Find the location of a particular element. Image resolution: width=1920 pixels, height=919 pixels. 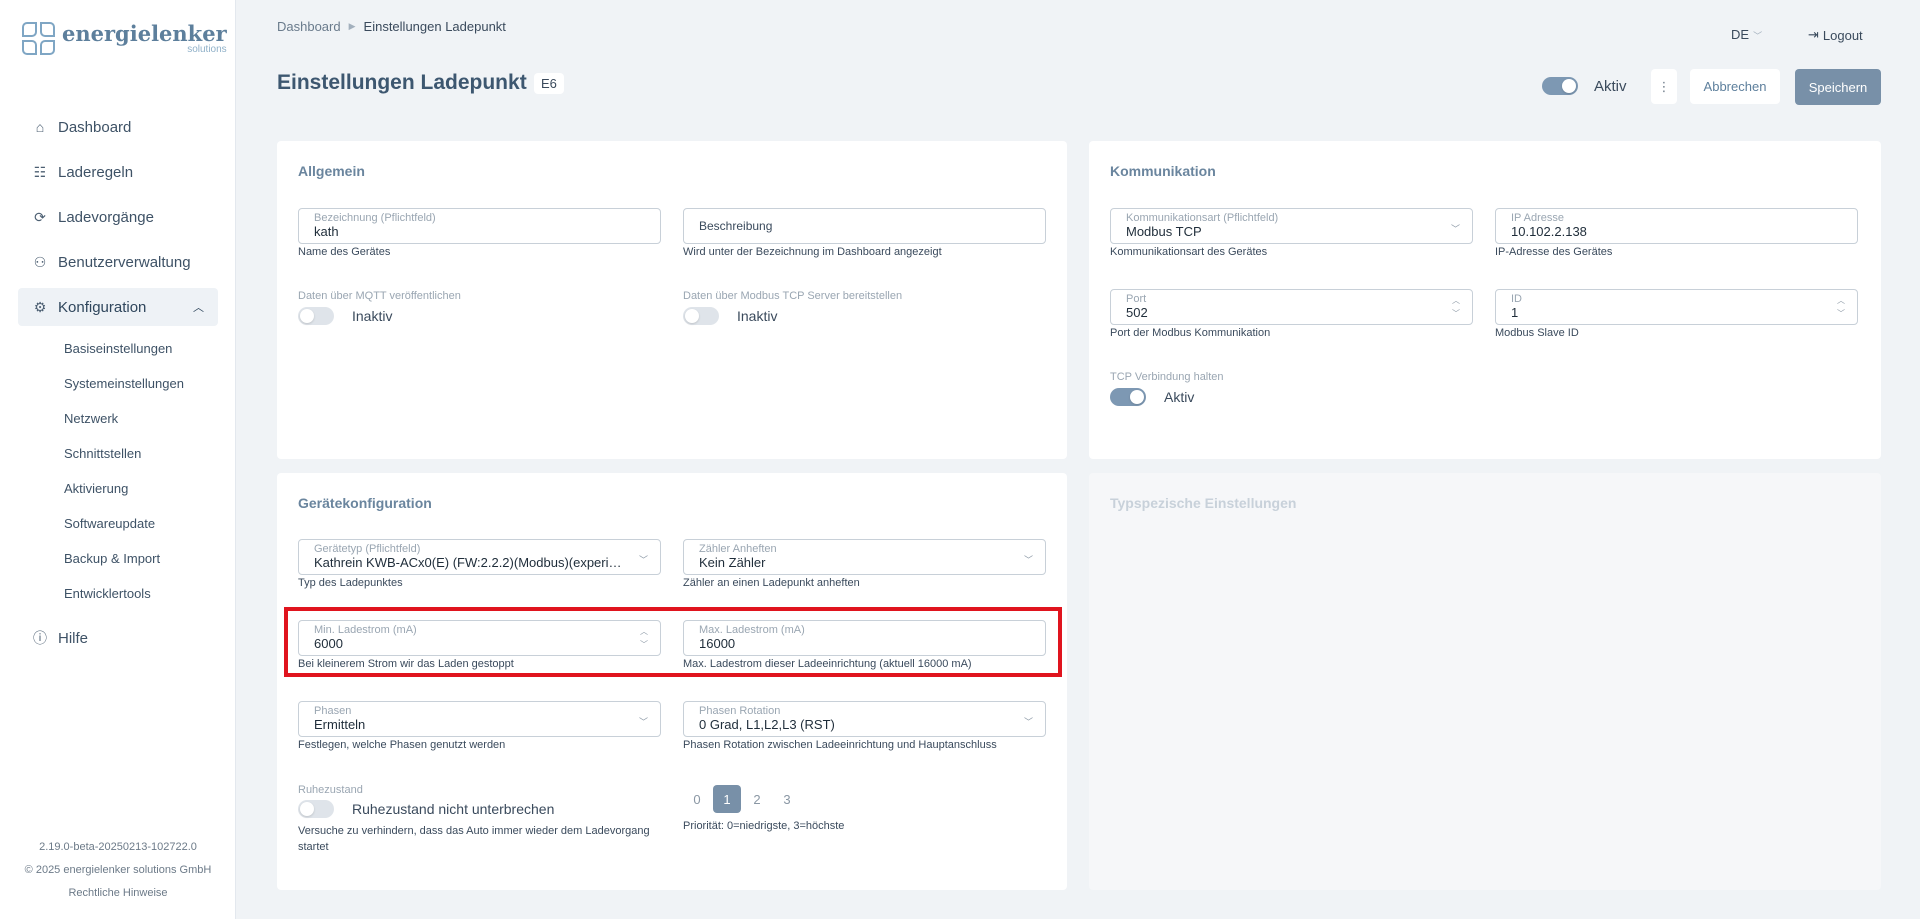

field-label: Bezeichnung (Pflichtfeld) is located at coordinates (375, 218).